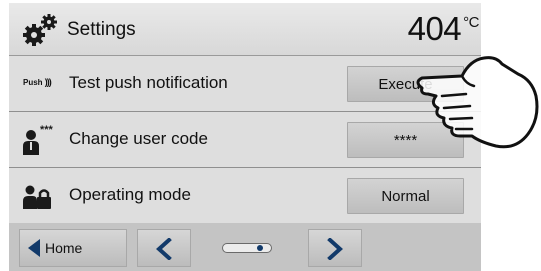 This screenshot has width=541, height=271. I want to click on push-notification-icon: Push ))), so click(37, 82).